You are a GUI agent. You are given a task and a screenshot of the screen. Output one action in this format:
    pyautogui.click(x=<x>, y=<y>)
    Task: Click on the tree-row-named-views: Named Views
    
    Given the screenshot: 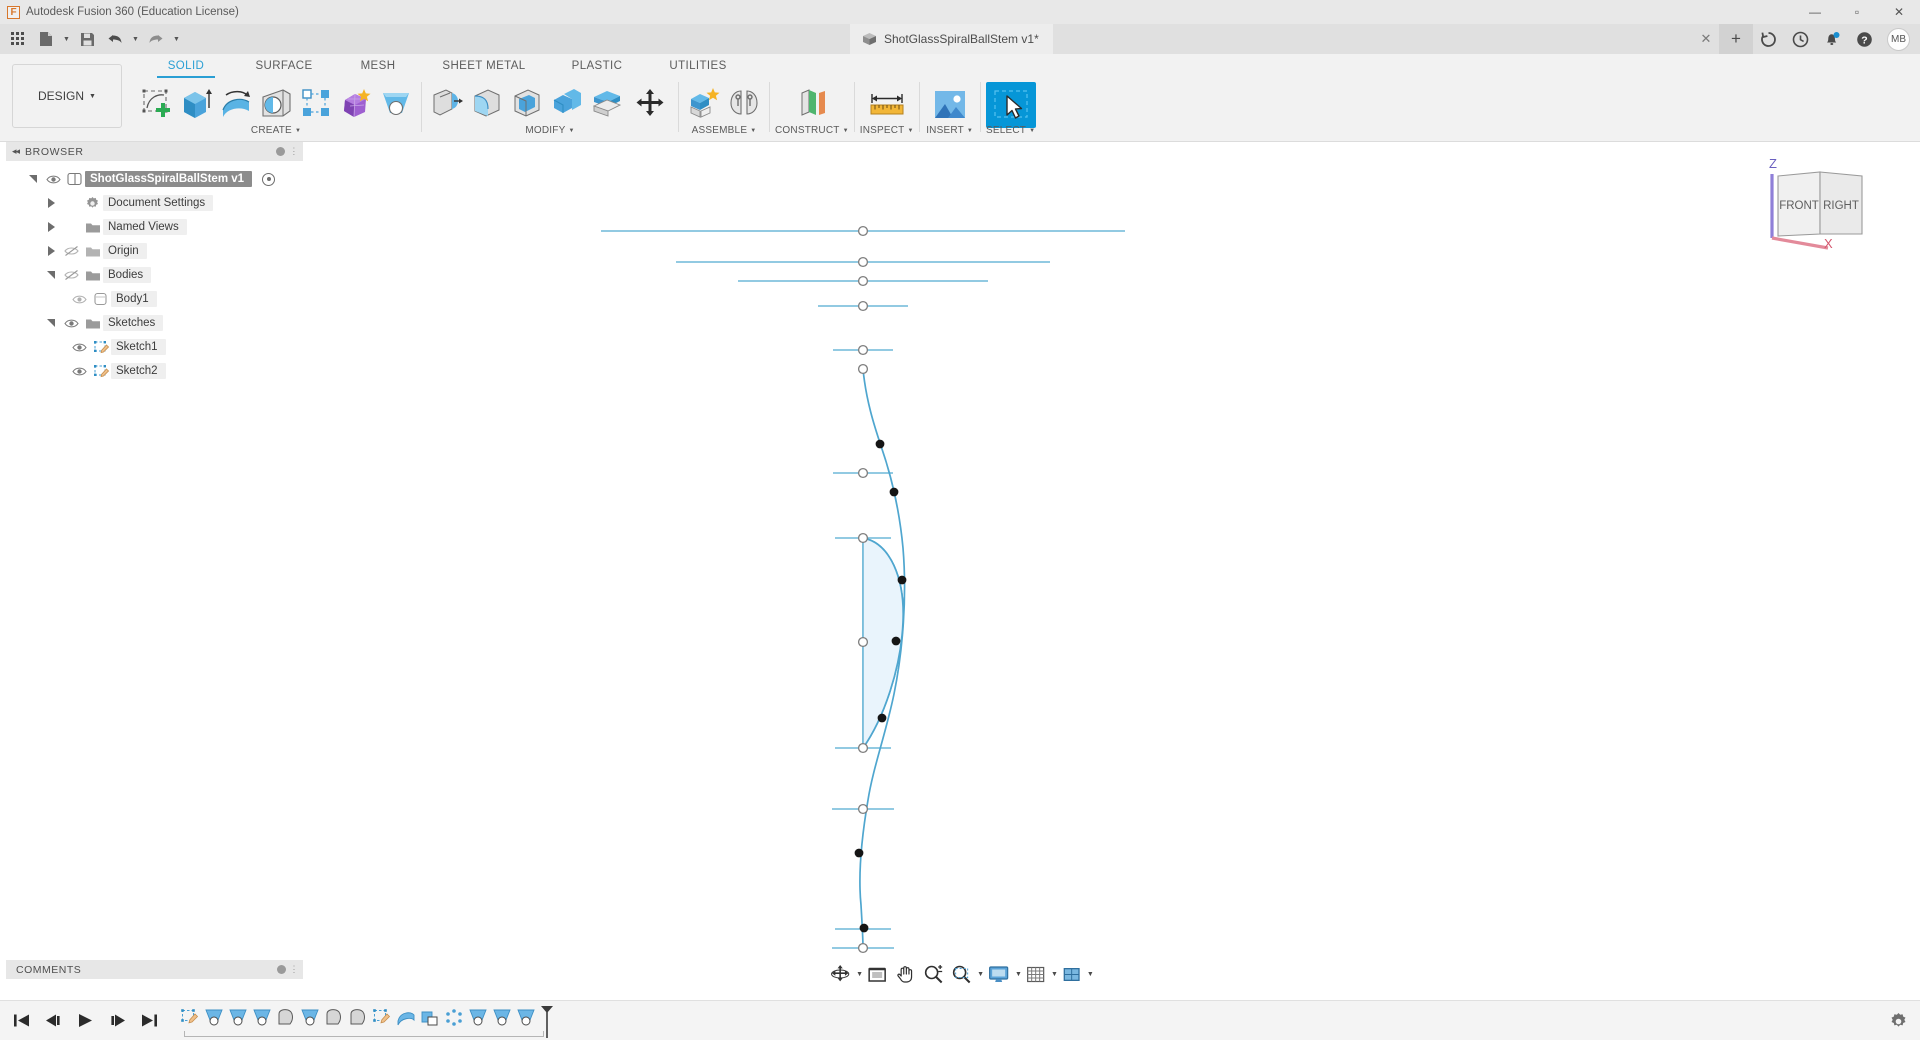 What is the action you would take?
    pyautogui.click(x=154, y=227)
    